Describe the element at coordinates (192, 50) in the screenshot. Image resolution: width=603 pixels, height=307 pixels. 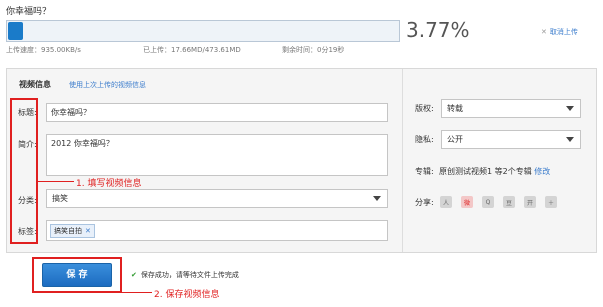
I see `uploaded-size: 已上传：17.66MD/473.61MD` at that location.